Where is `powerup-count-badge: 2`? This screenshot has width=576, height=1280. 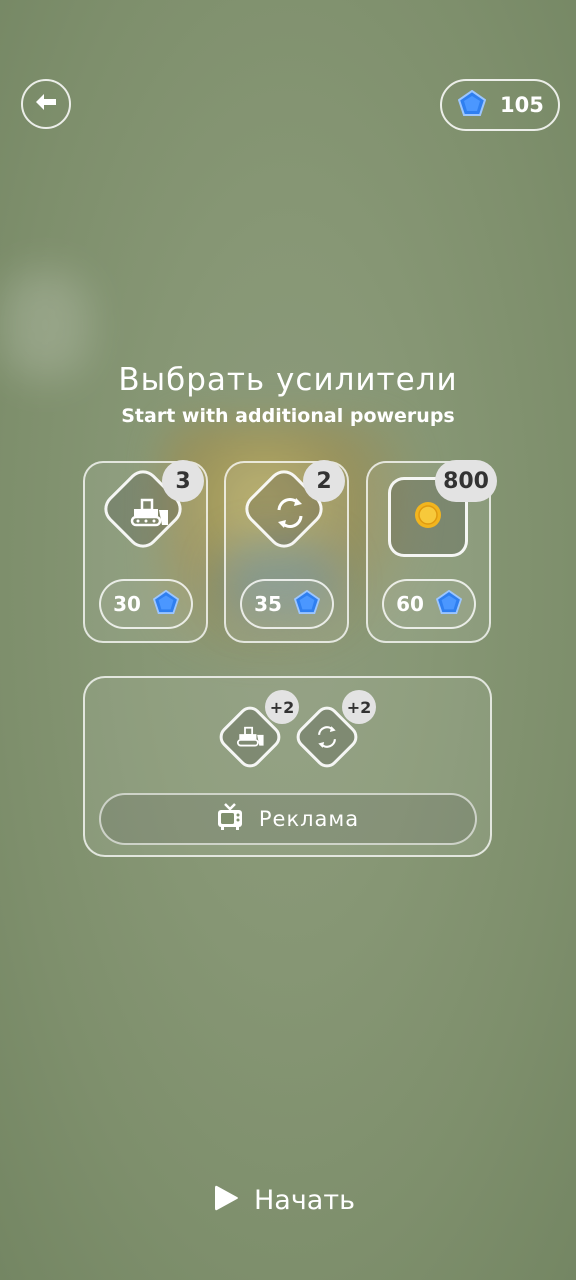 powerup-count-badge: 2 is located at coordinates (324, 481).